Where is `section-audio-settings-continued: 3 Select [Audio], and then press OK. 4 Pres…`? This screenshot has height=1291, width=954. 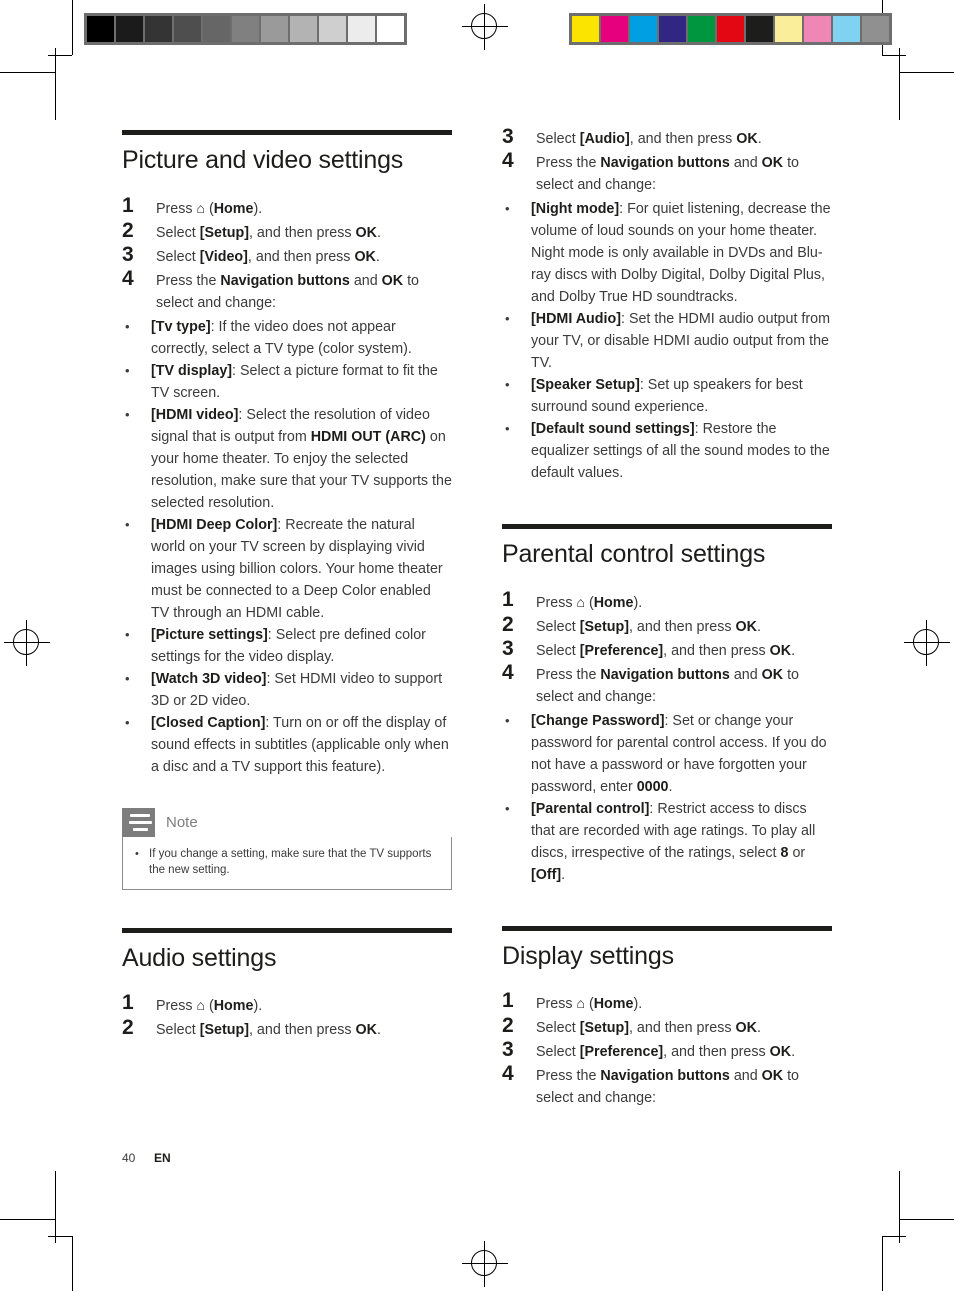 section-audio-settings-continued: 3 Select [Audio], and then press OK. 4 Pres… is located at coordinates (667, 304).